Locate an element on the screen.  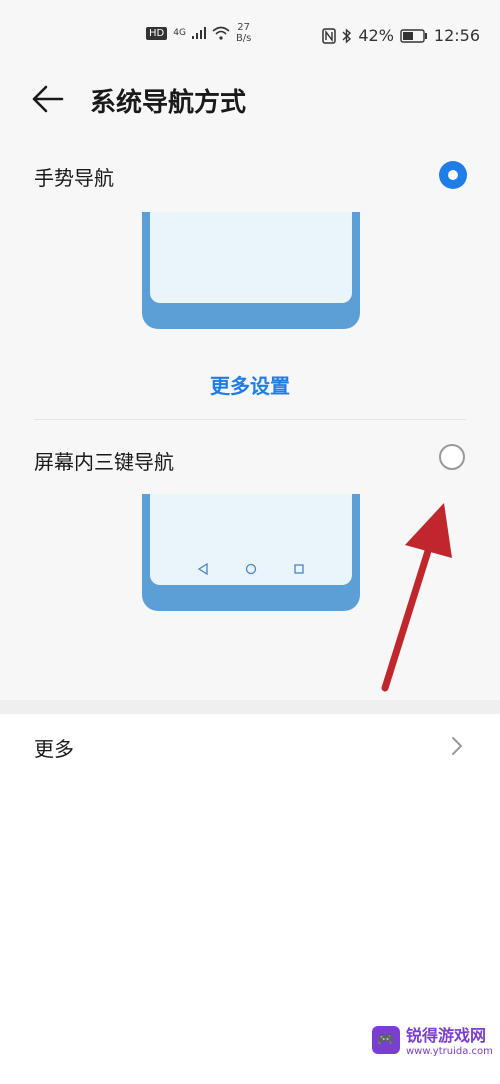
watermark-main: 锐得游戏网 is located at coordinates (446, 1035).